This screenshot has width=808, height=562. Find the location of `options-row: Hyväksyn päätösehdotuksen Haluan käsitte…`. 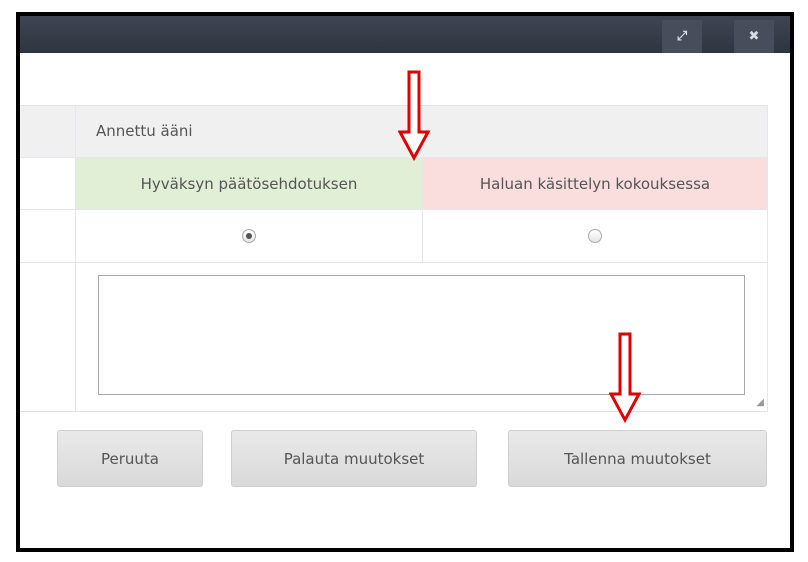

options-row: Hyväksyn päätösehdotuksen Haluan käsitte… is located at coordinates (394, 184).